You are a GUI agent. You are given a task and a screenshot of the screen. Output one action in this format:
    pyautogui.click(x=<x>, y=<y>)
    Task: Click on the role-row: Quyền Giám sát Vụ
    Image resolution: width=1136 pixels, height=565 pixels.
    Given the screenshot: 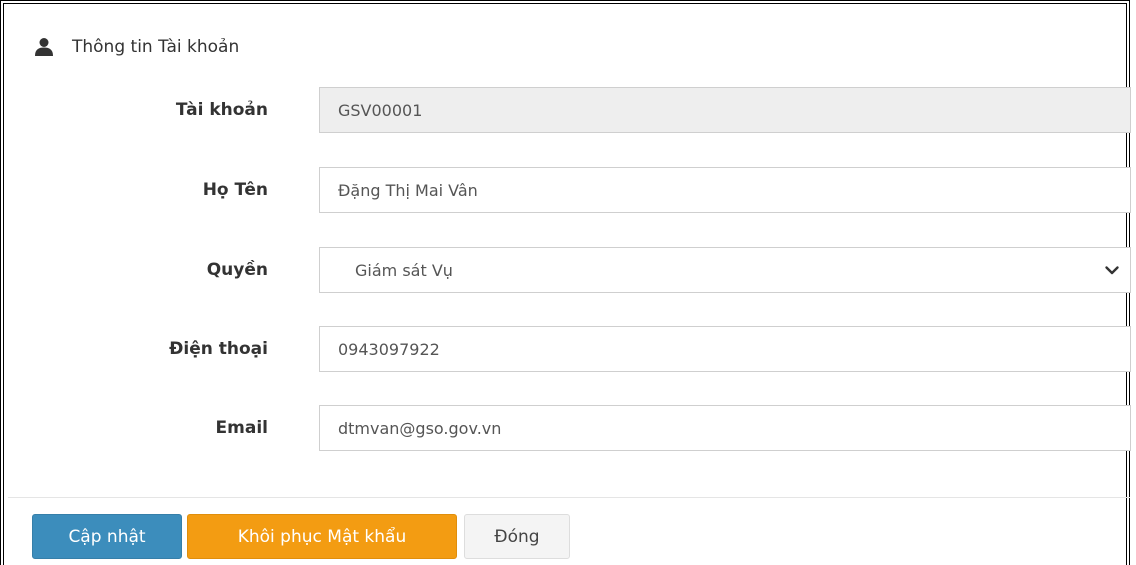 What is the action you would take?
    pyautogui.click(x=569, y=271)
    